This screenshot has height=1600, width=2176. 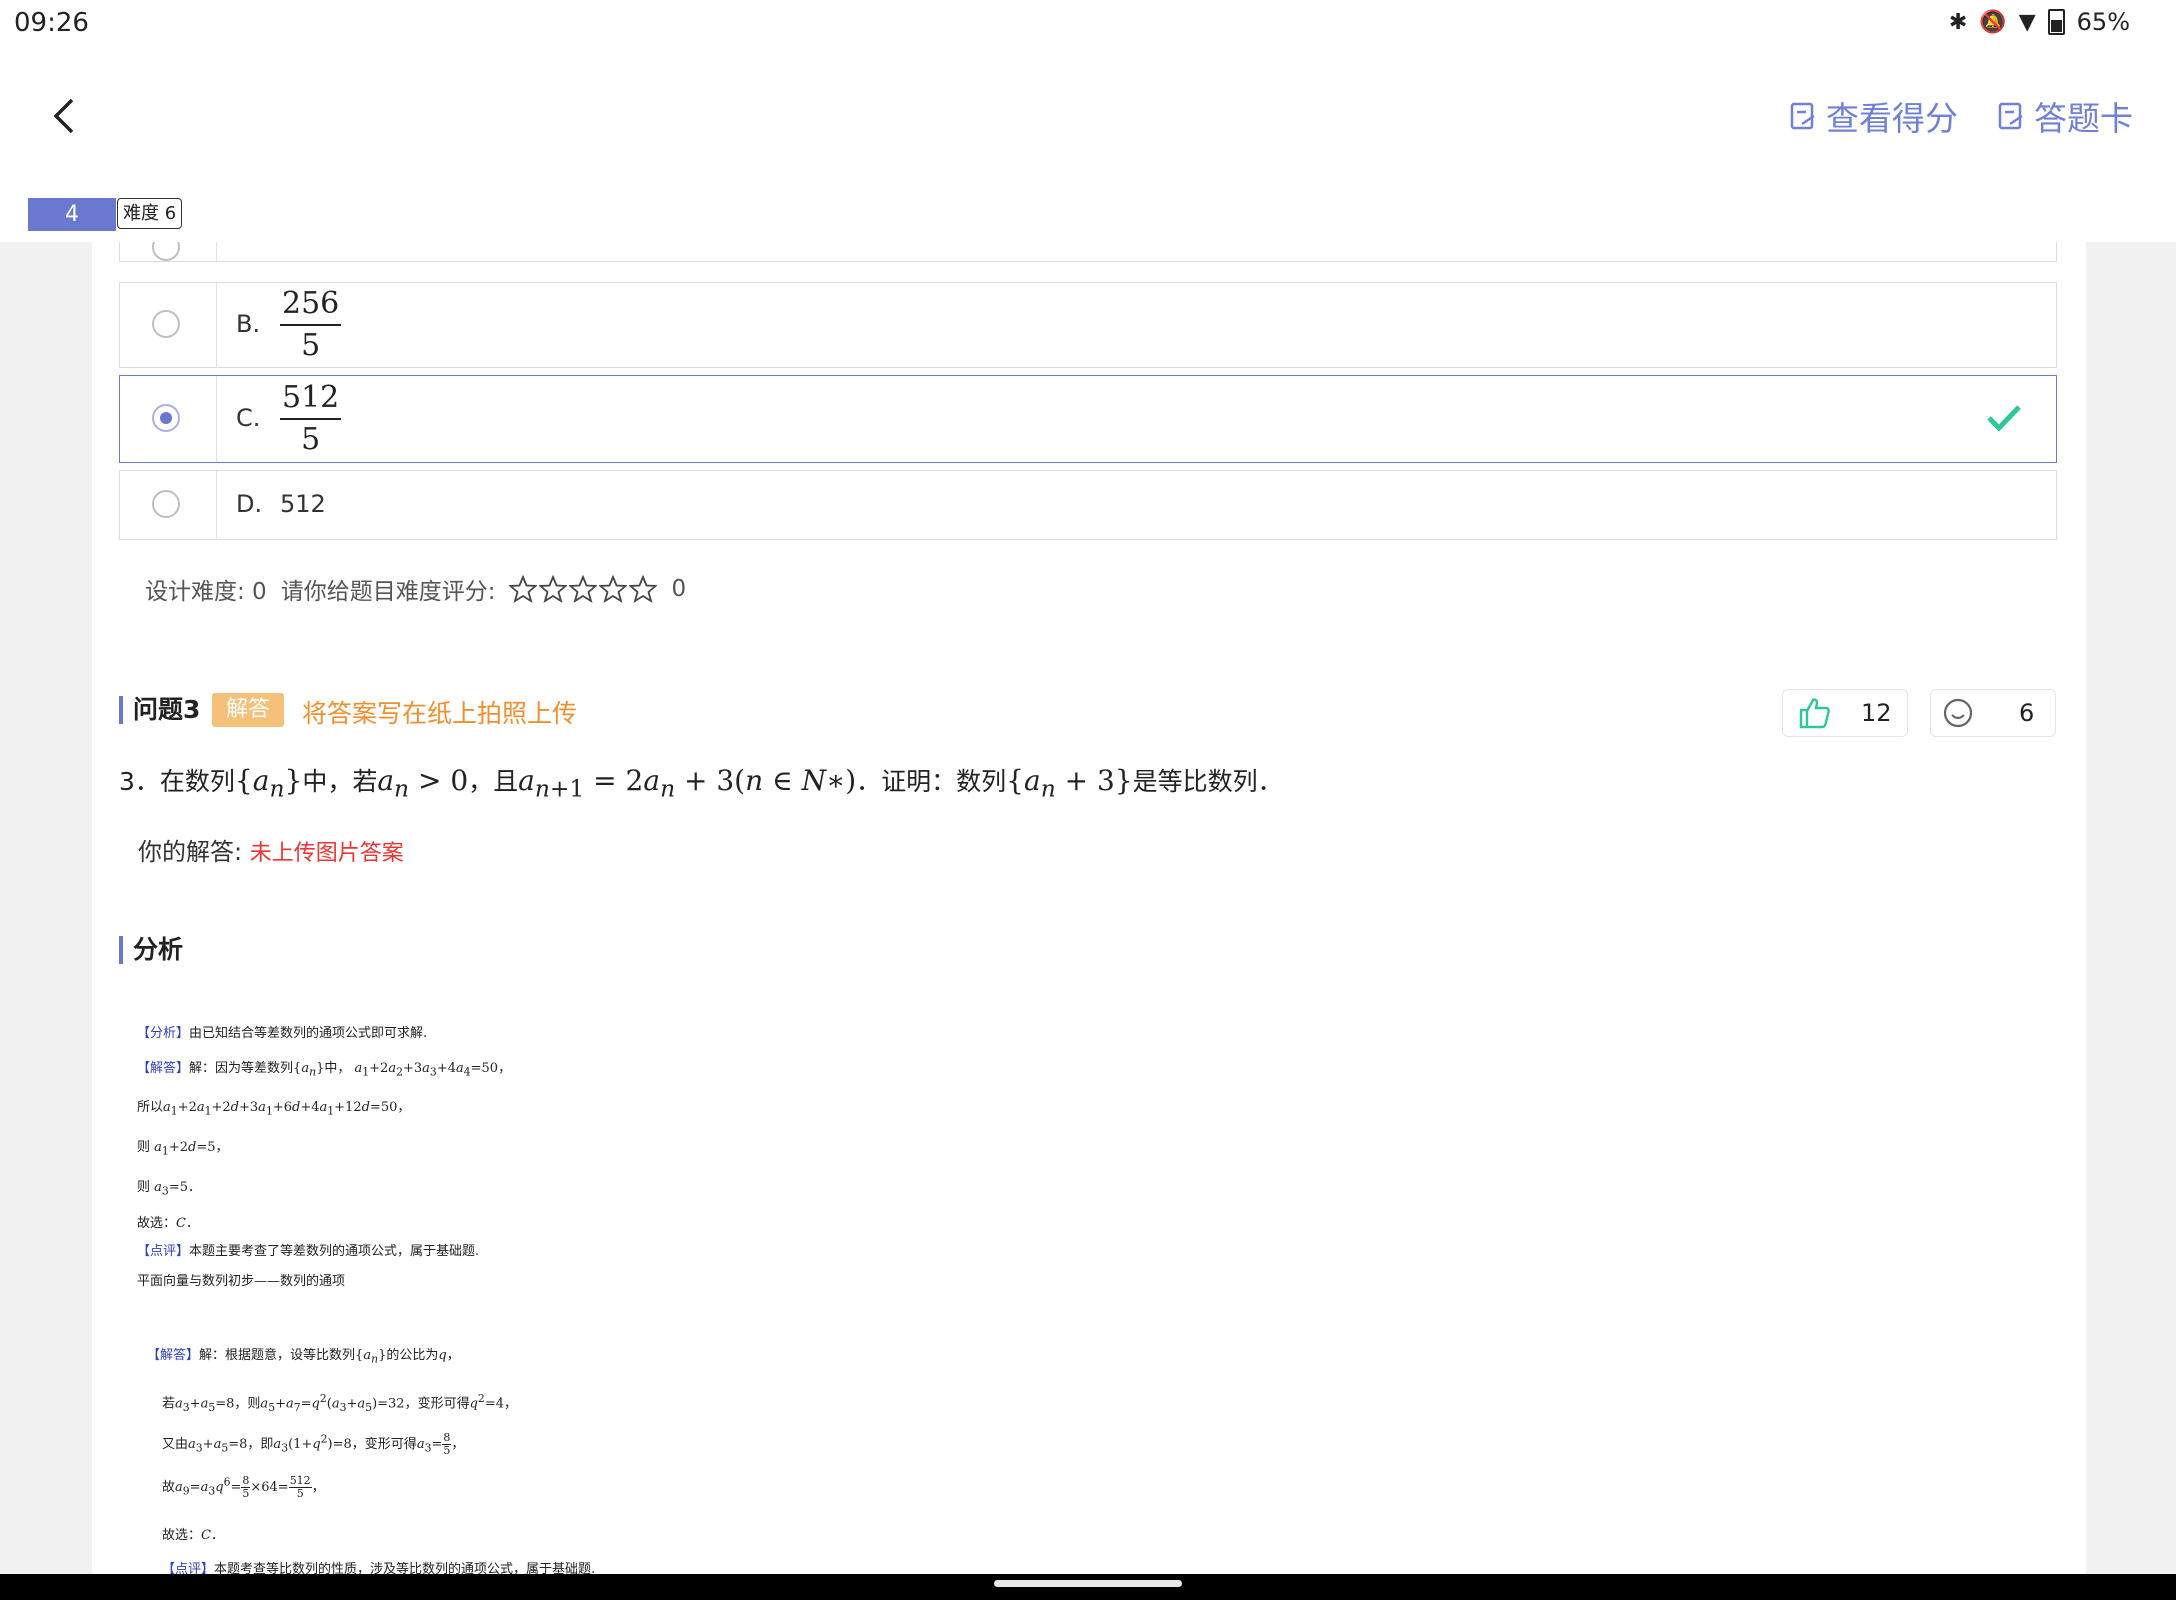 What do you see at coordinates (1993, 713) in the screenshot?
I see `face-reaction-button: 6` at bounding box center [1993, 713].